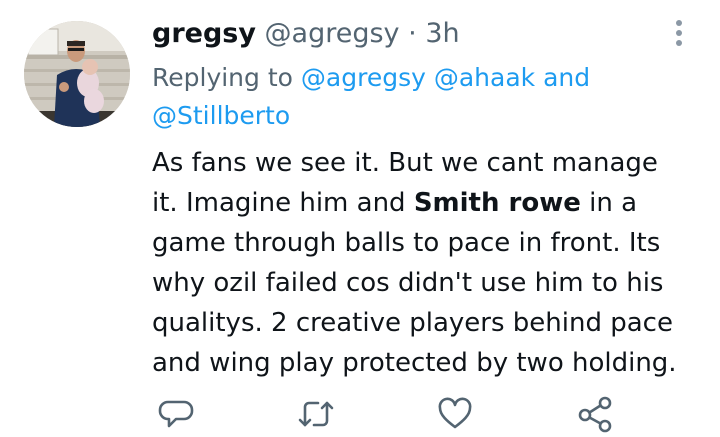 This screenshot has height=437, width=720. Describe the element at coordinates (332, 33) in the screenshot. I see `user-handle: @agregsy` at that location.